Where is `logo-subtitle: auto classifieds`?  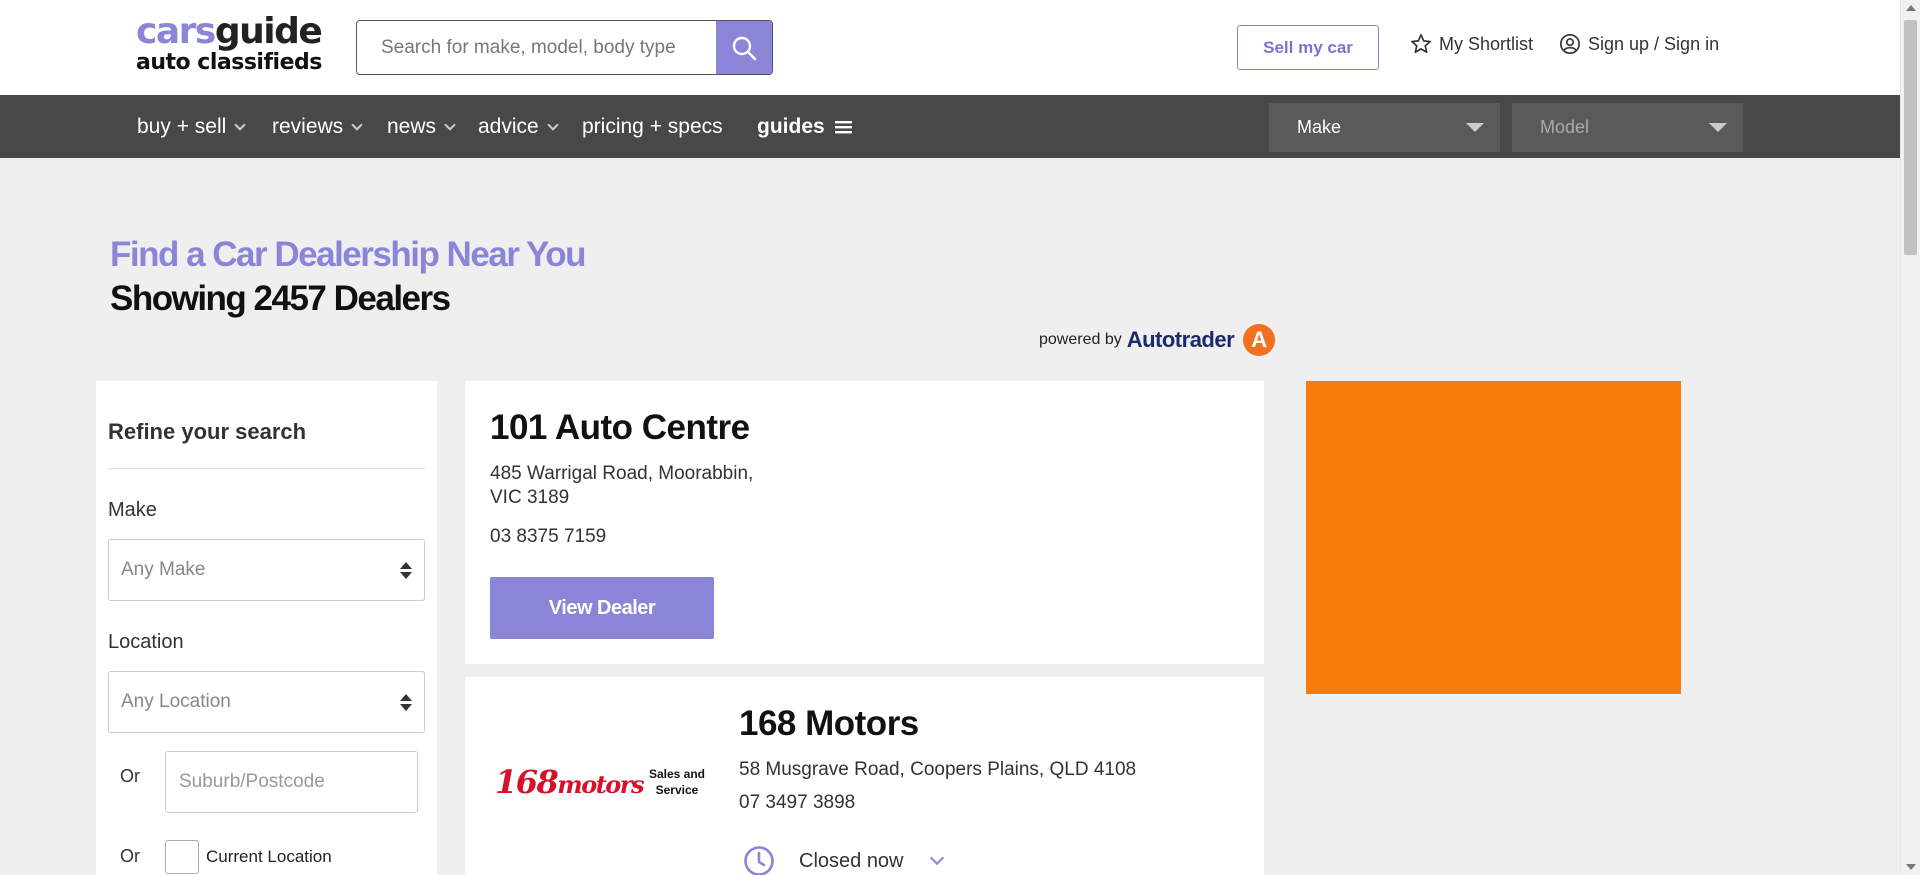
logo-subtitle: auto classifieds is located at coordinates (229, 62).